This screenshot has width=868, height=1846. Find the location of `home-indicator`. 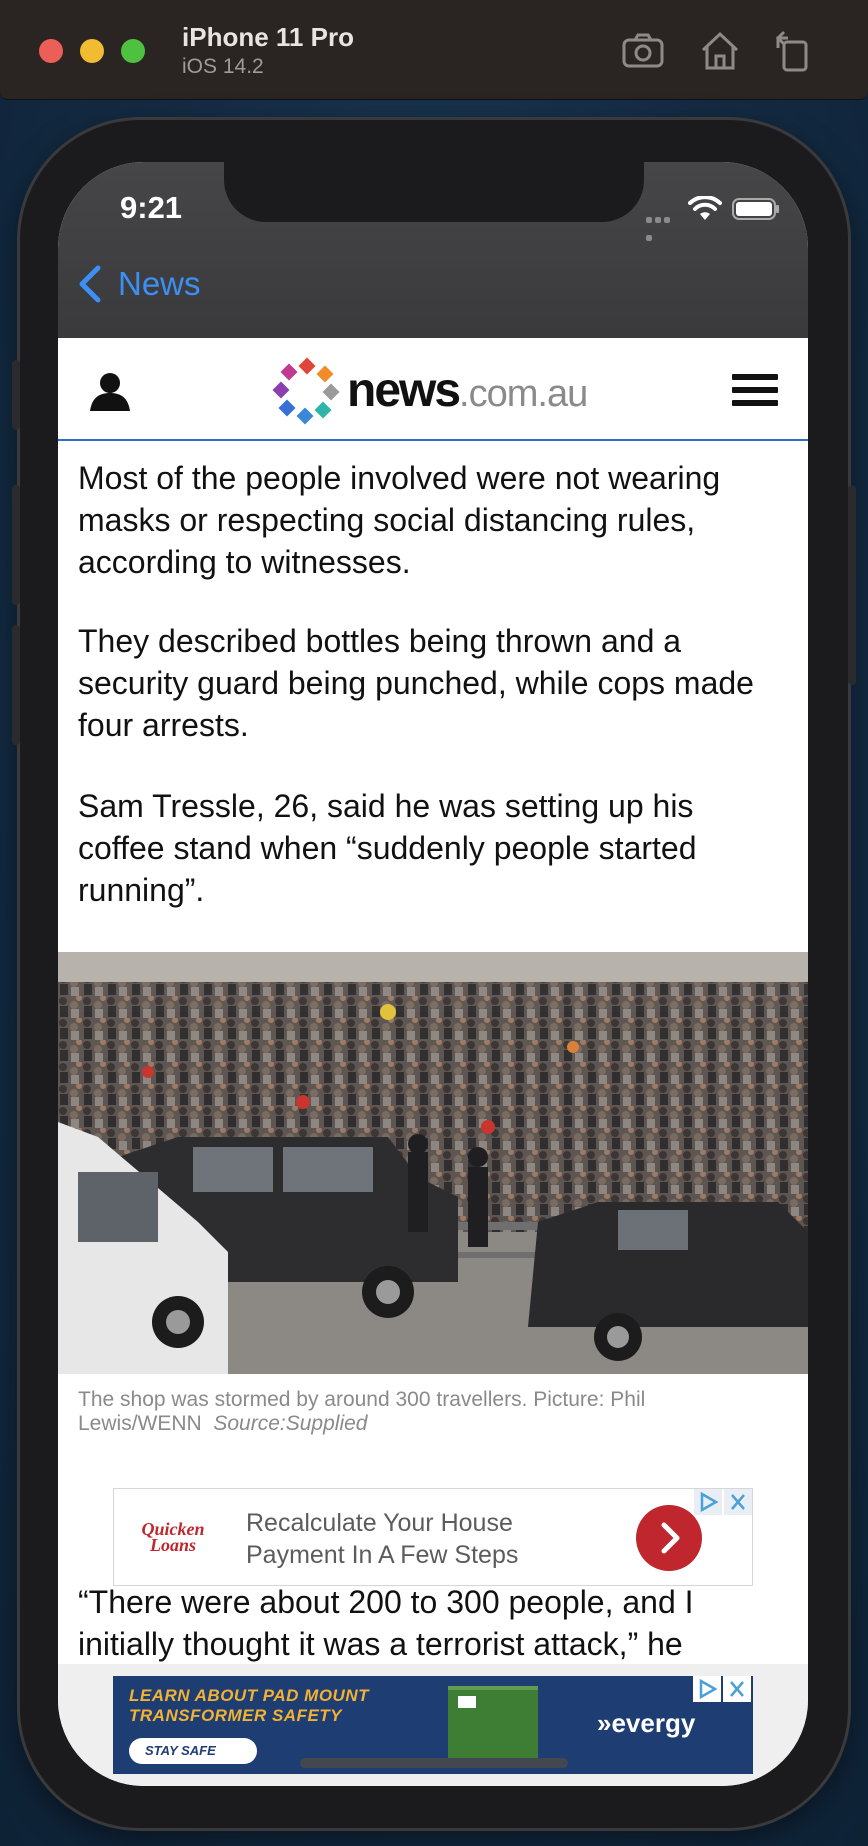

home-indicator is located at coordinates (434, 1763).